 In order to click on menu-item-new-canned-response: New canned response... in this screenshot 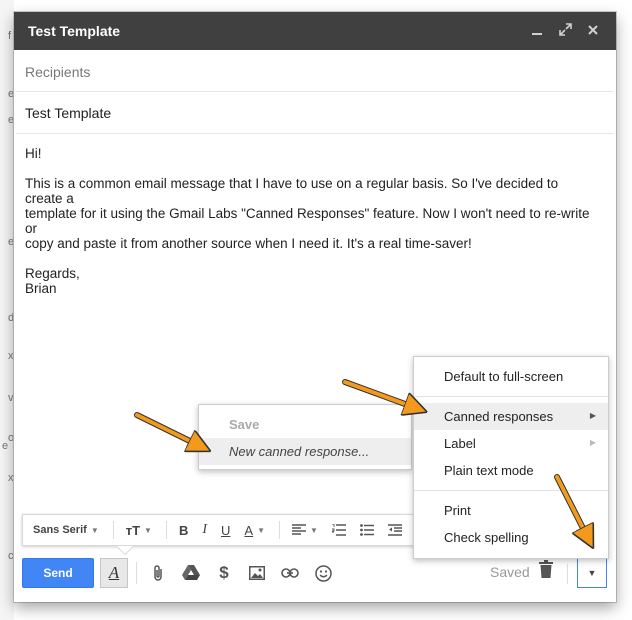, I will do `click(305, 451)`.